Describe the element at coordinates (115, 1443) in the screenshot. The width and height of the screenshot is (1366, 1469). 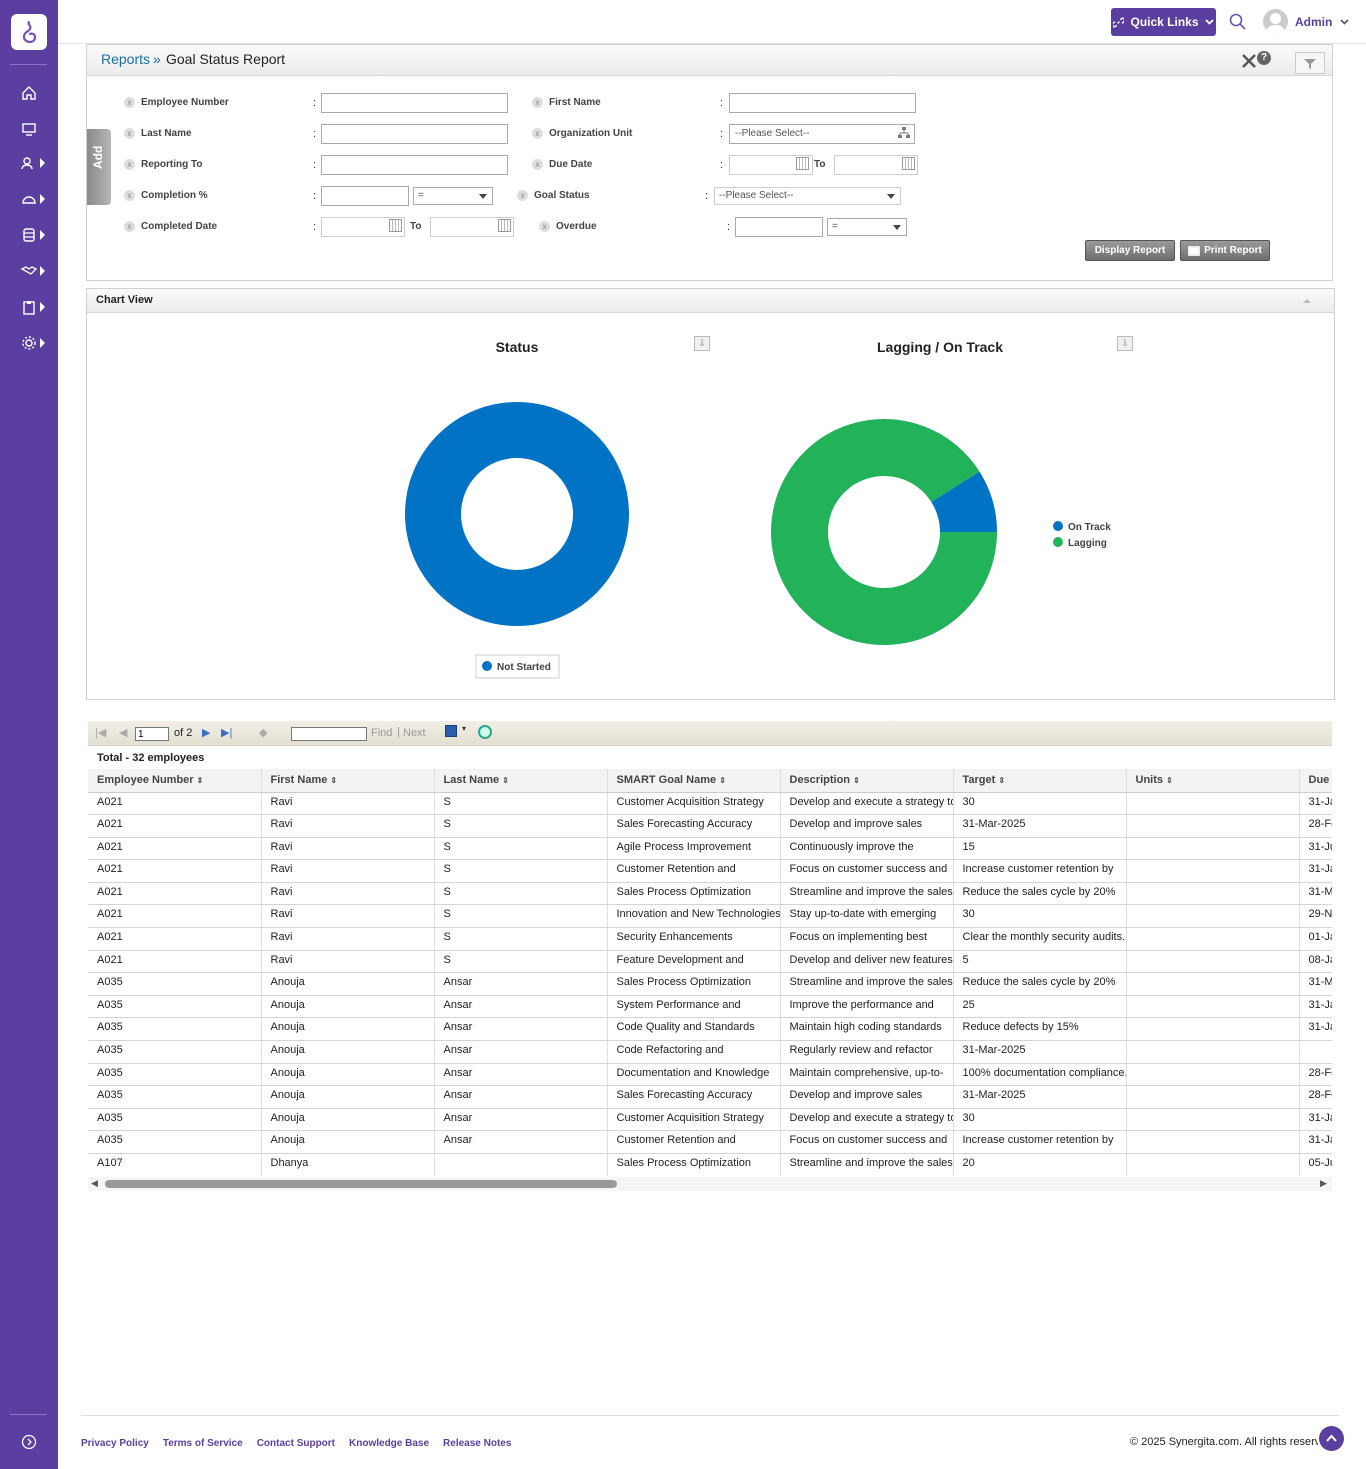
I see `footer-link: Privacy Policy` at that location.